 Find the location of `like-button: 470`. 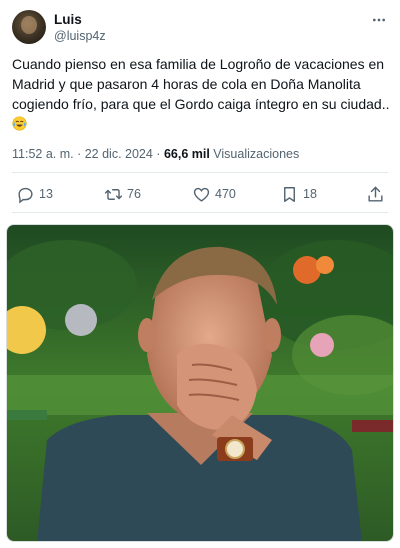

like-button: 470 is located at coordinates (214, 194).